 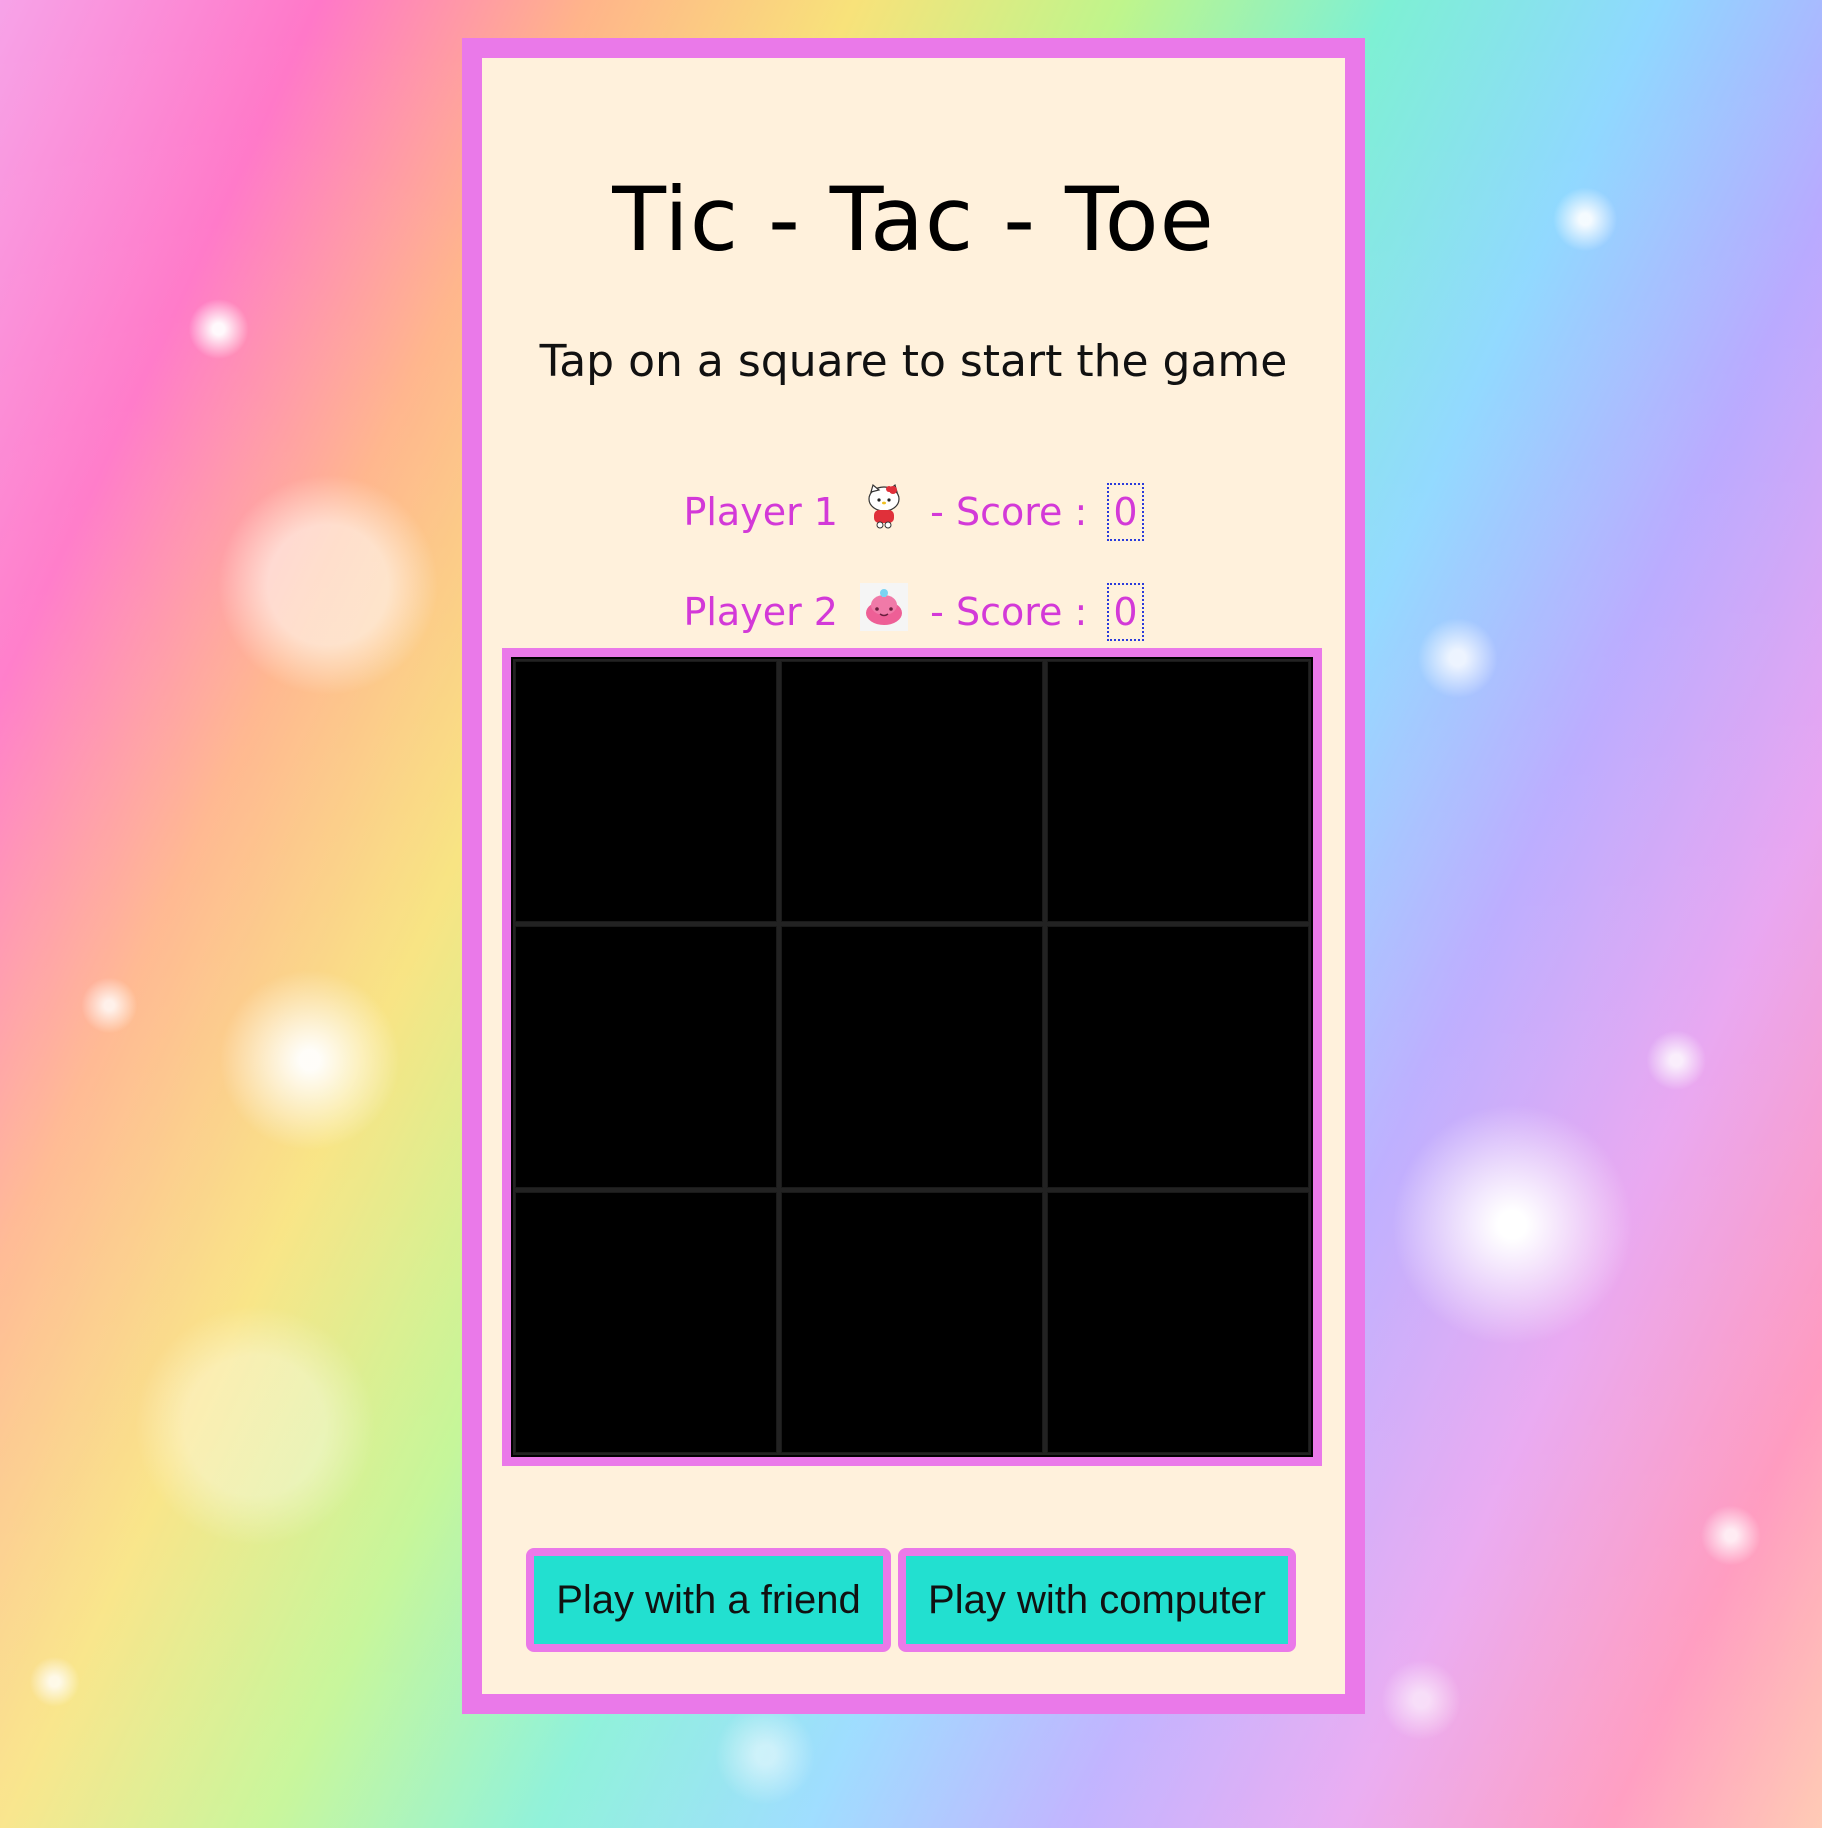 I want to click on play-with-friend-button: Play with a friend, so click(x=708, y=1600).